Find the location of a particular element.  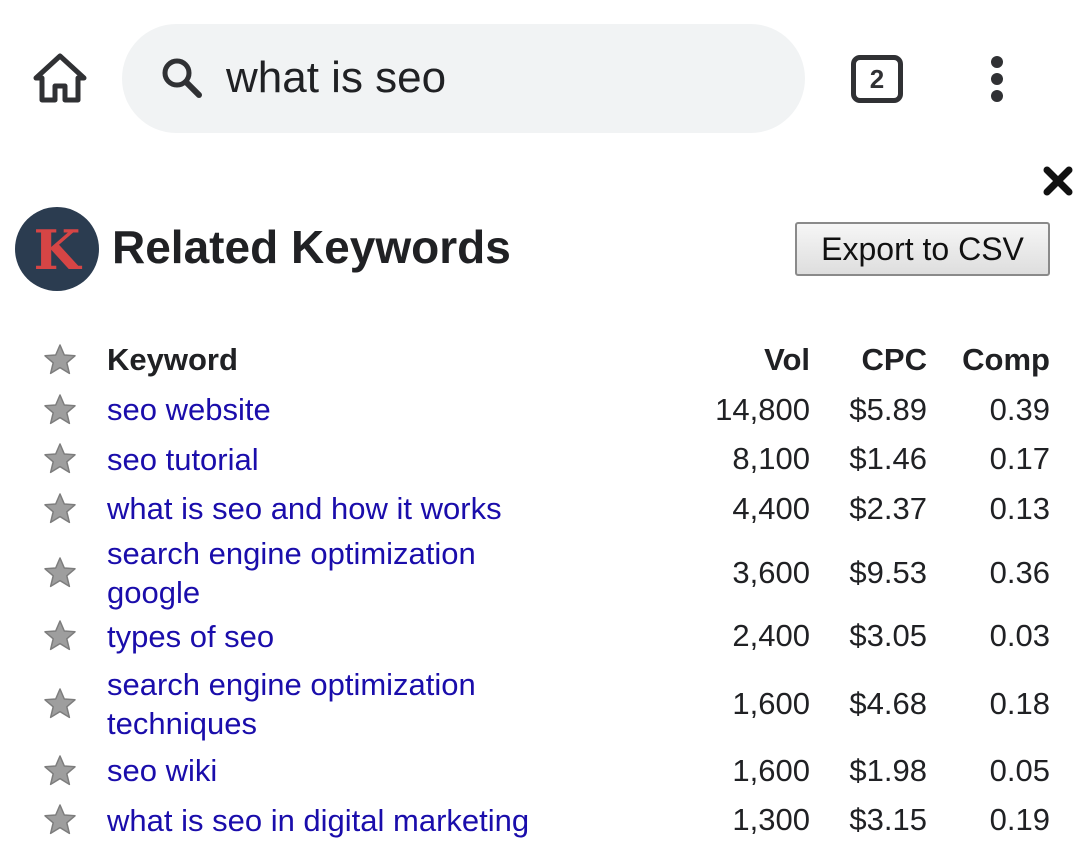

vol-cell: 2,400 is located at coordinates (745, 637).